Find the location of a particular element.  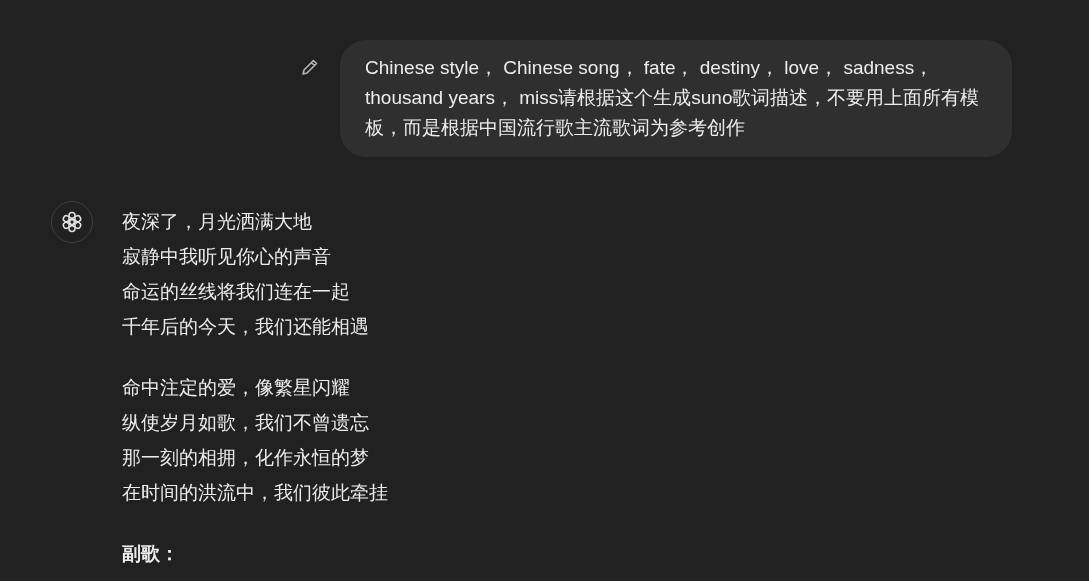

edit-icon is located at coordinates (310, 67).